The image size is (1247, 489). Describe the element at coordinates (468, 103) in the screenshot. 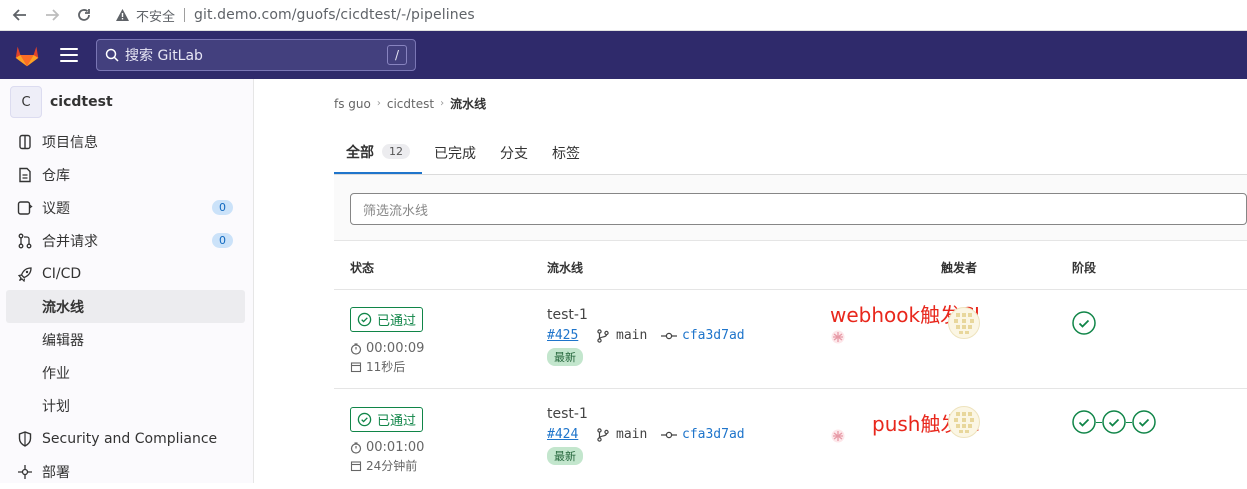

I see `breadcrumb-current: 流水线` at that location.